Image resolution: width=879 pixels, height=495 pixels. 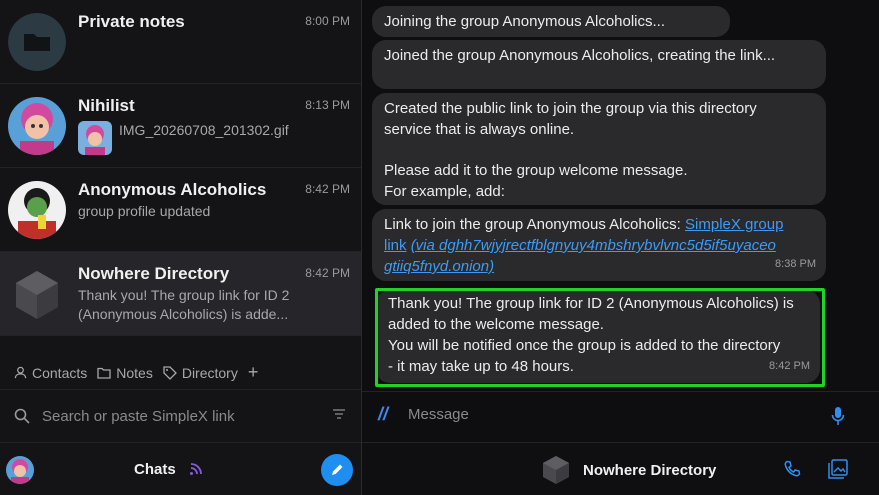 What do you see at coordinates (144, 211) in the screenshot?
I see `chat-preview: group profile updated` at bounding box center [144, 211].